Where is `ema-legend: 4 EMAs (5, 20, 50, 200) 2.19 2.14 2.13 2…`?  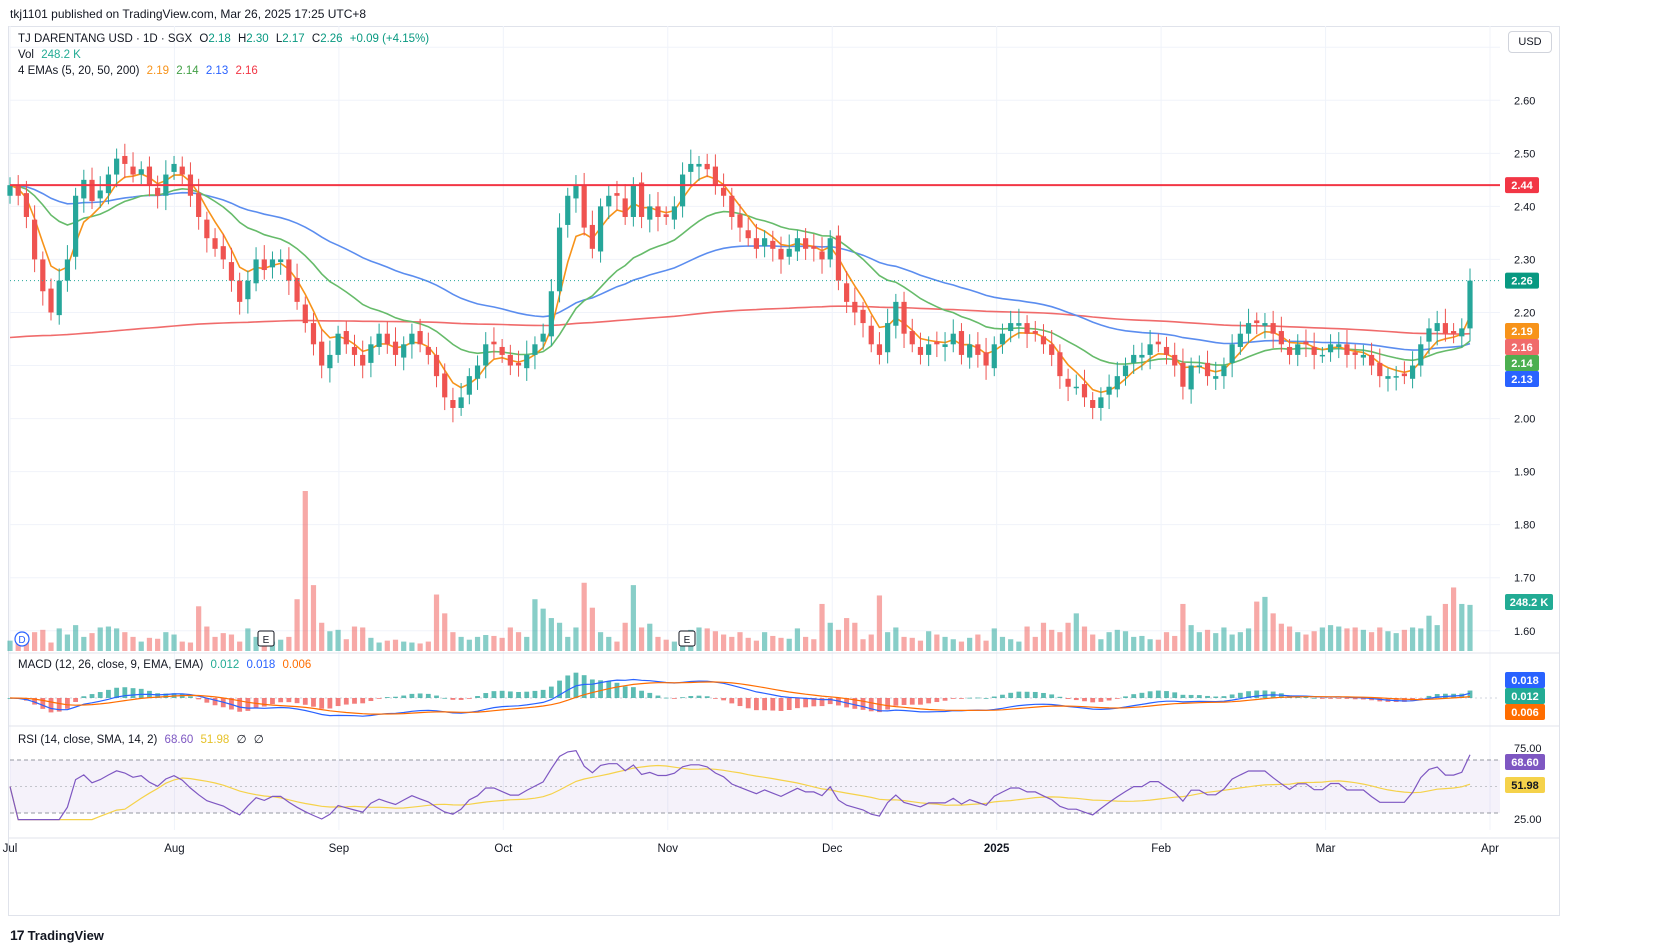 ema-legend: 4 EMAs (5, 20, 50, 200) 2.19 2.14 2.13 2… is located at coordinates (140, 71).